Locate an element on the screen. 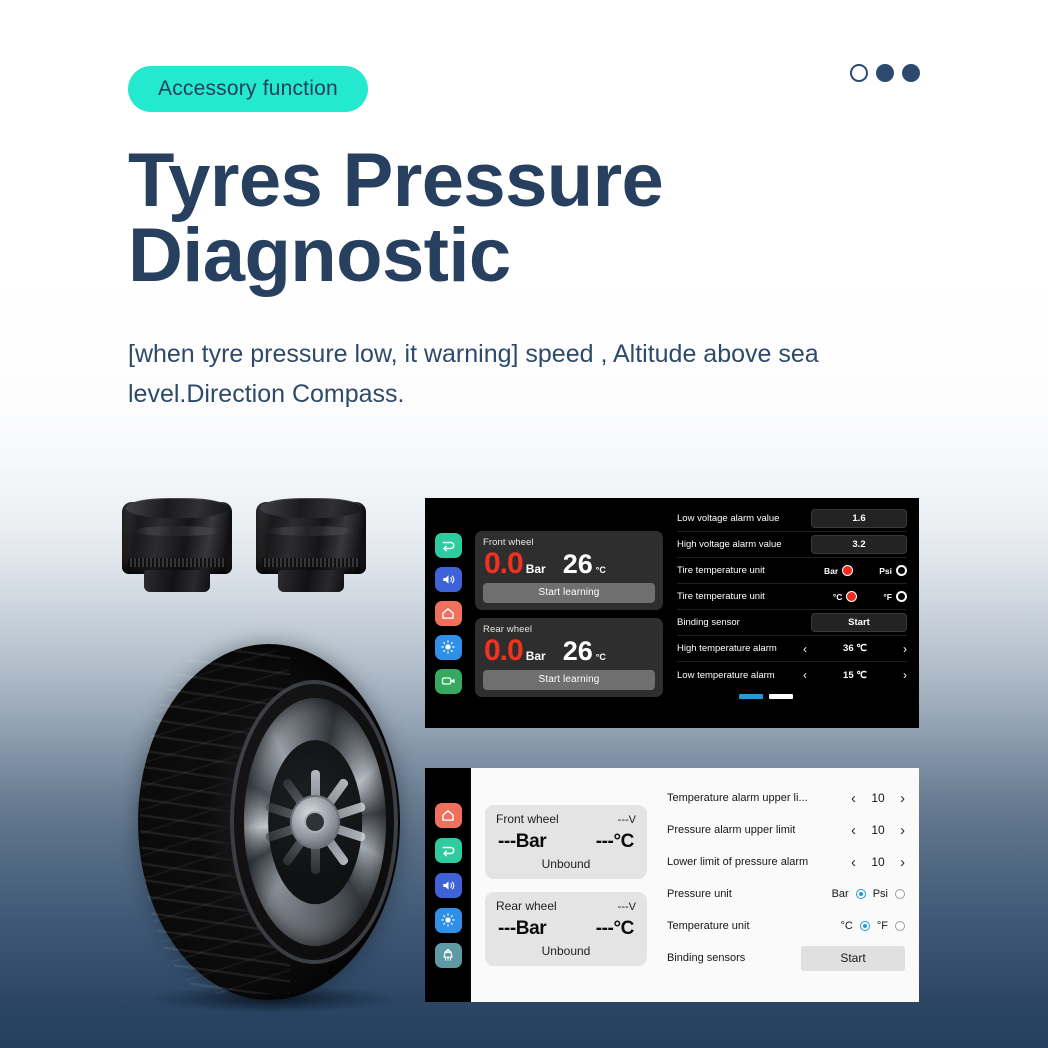  setting-label: Pressure unit is located at coordinates (699, 894).